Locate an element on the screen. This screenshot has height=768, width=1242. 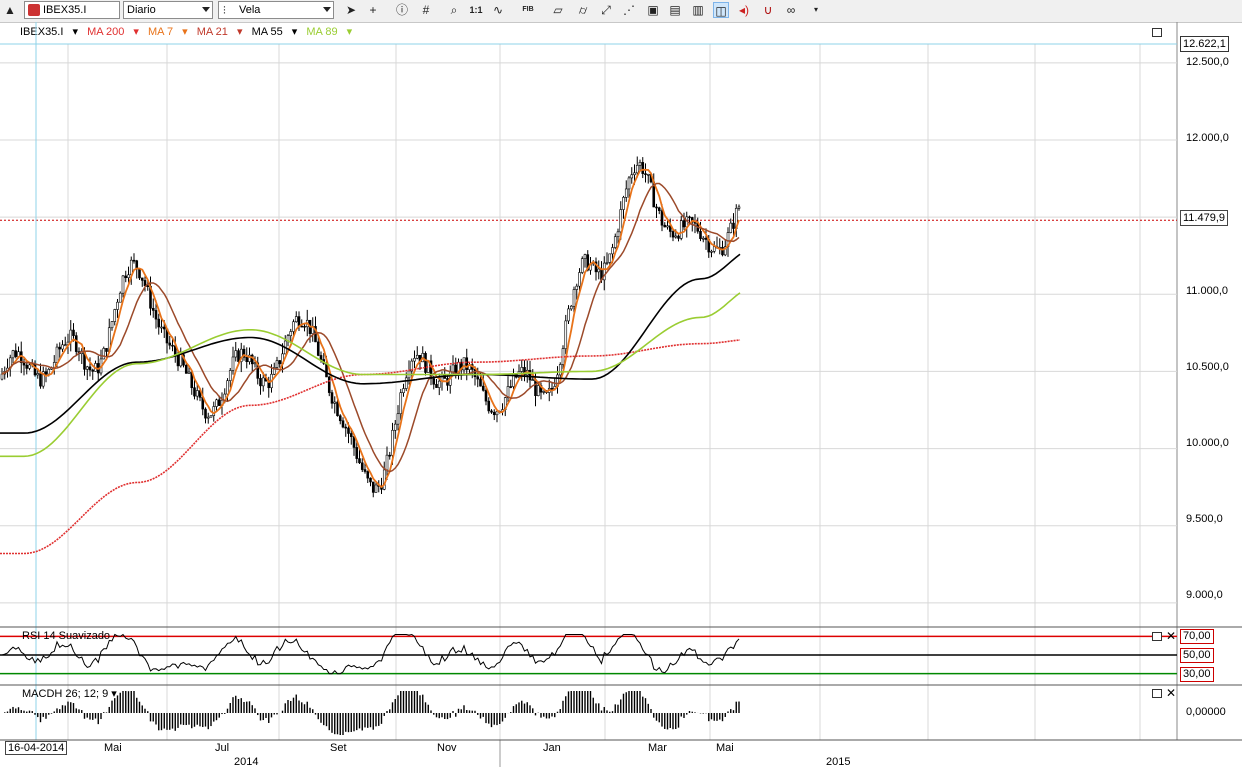
symbol-input: IBEX35.I is located at coordinates (72, 10).